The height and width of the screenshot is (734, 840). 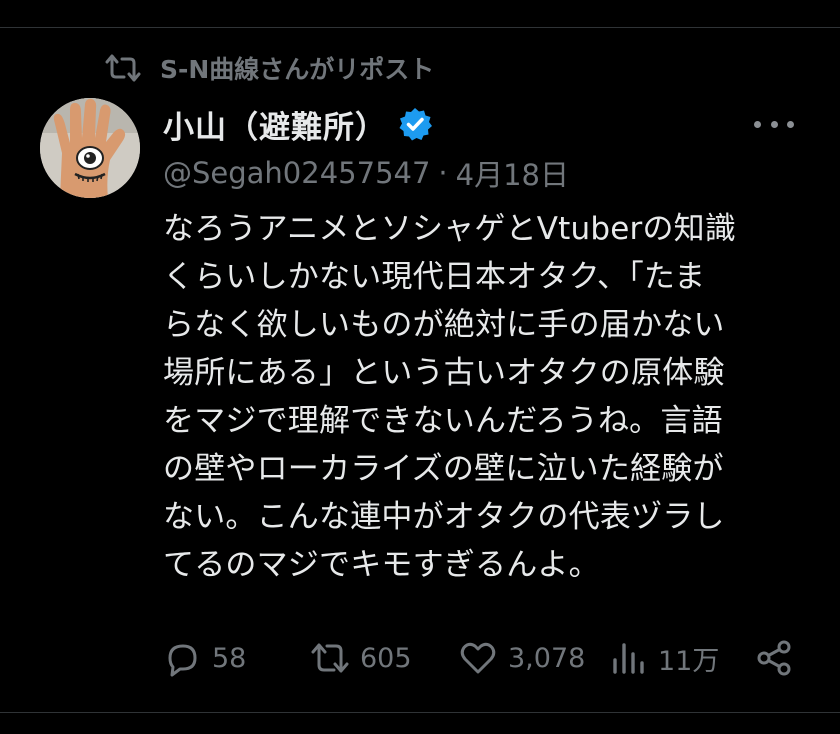 I want to click on post-date: 4月18日, so click(x=512, y=173).